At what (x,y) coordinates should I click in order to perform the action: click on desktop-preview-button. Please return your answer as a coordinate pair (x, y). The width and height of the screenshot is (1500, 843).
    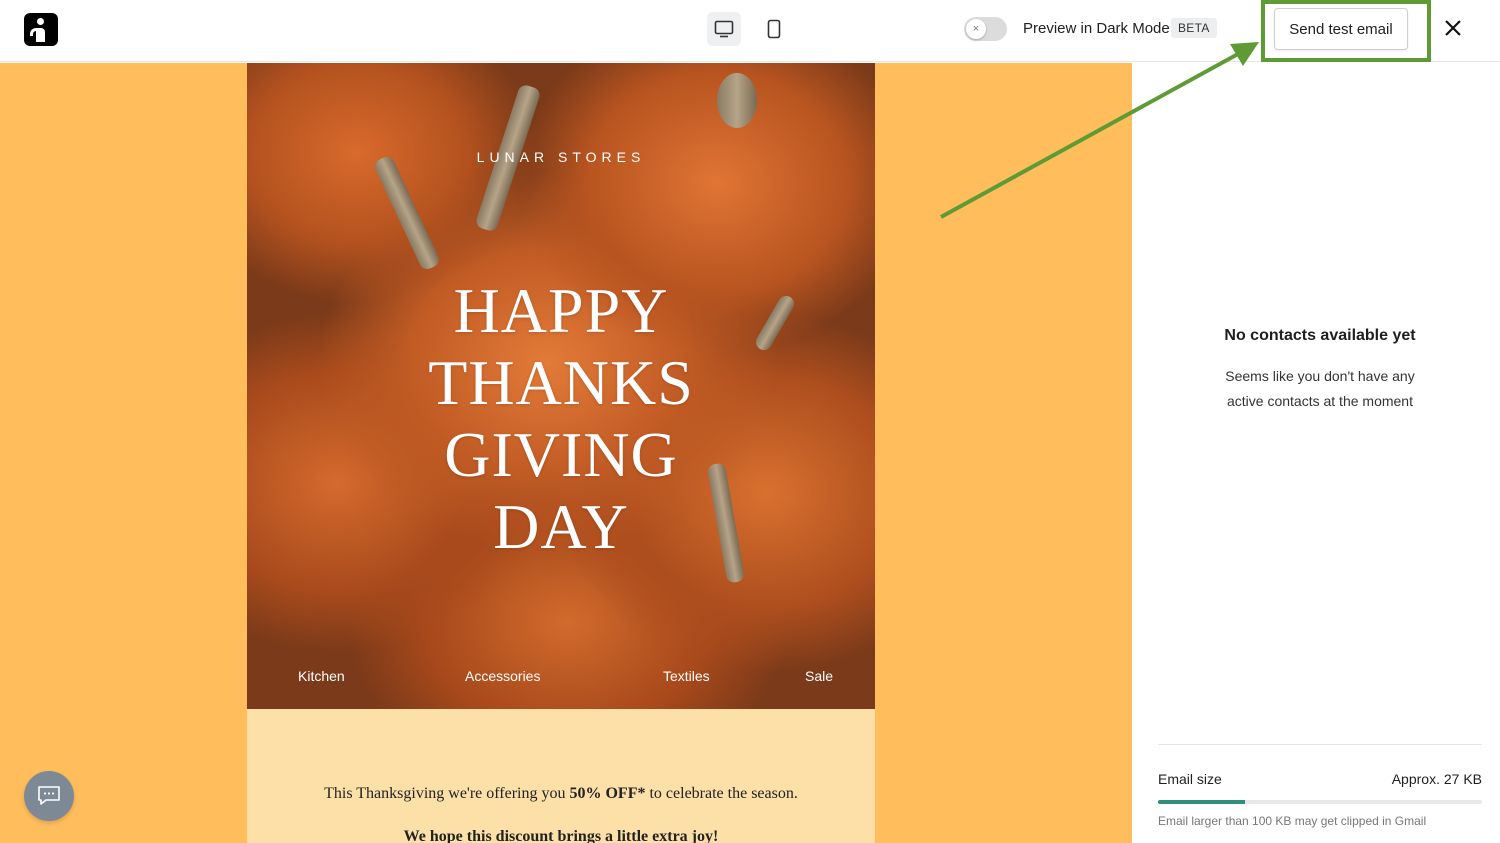
    Looking at the image, I should click on (724, 29).